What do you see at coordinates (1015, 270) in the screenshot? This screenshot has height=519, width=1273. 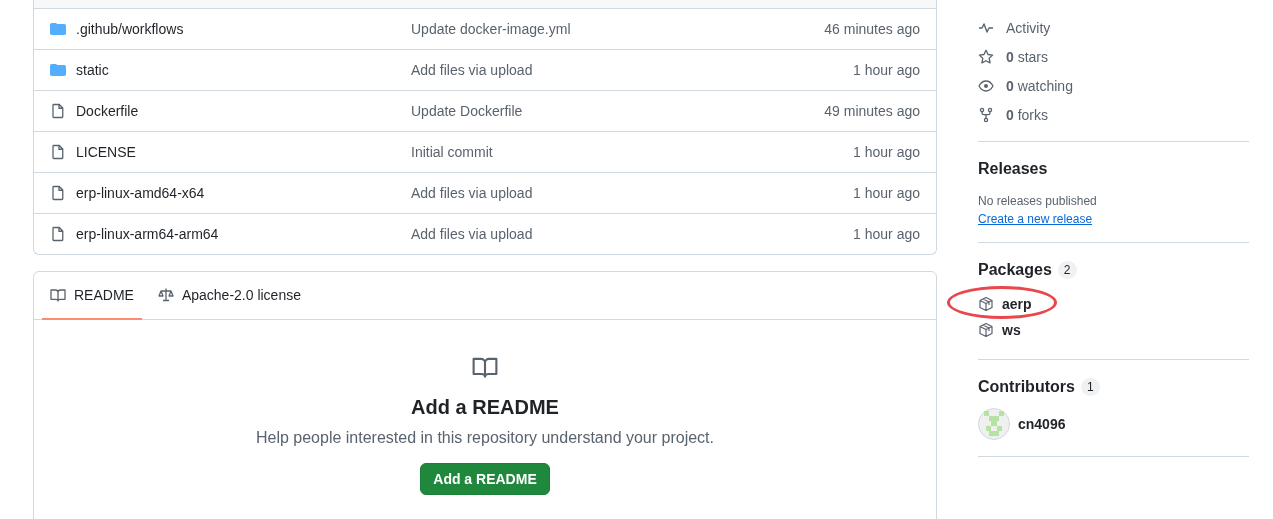 I see `section-heading: Packages` at bounding box center [1015, 270].